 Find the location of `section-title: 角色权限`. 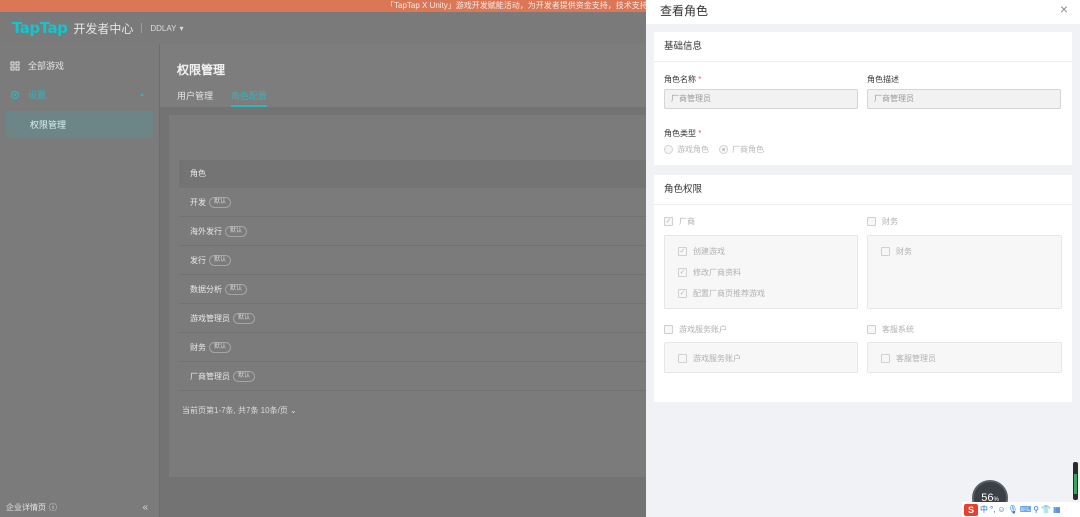

section-title: 角色权限 is located at coordinates (863, 190).